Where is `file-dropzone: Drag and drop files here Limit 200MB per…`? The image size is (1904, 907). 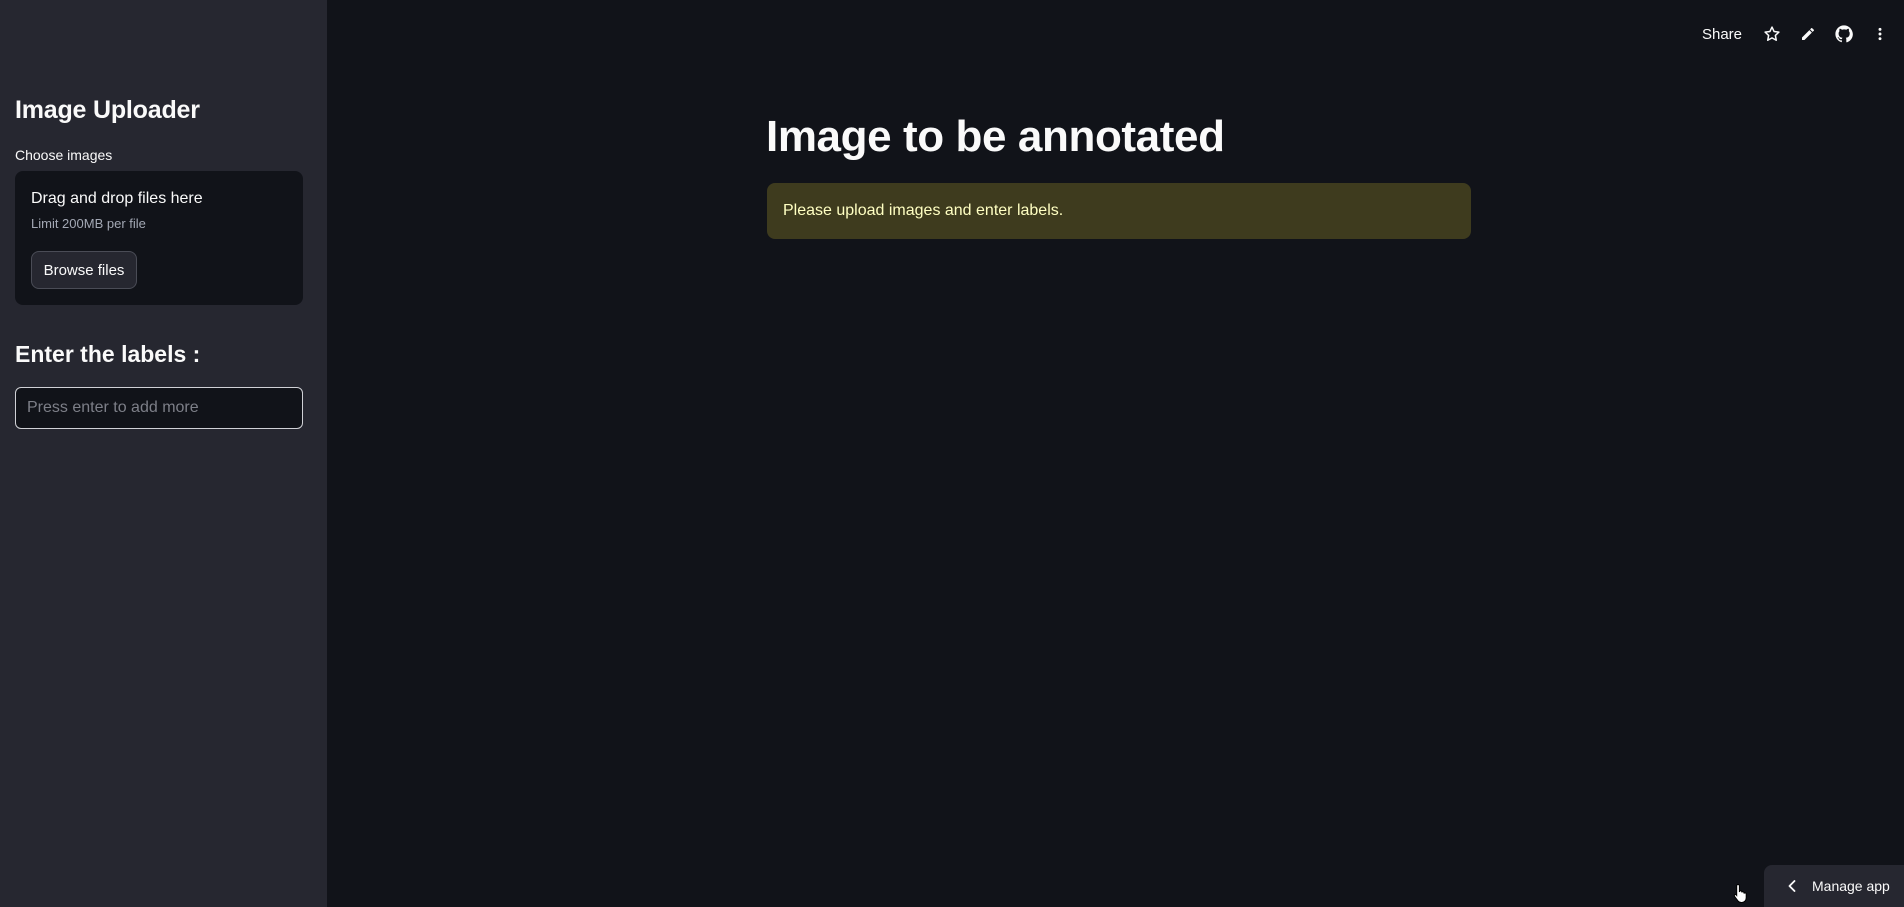
file-dropzone: Drag and drop files here Limit 200MB per… is located at coordinates (159, 238).